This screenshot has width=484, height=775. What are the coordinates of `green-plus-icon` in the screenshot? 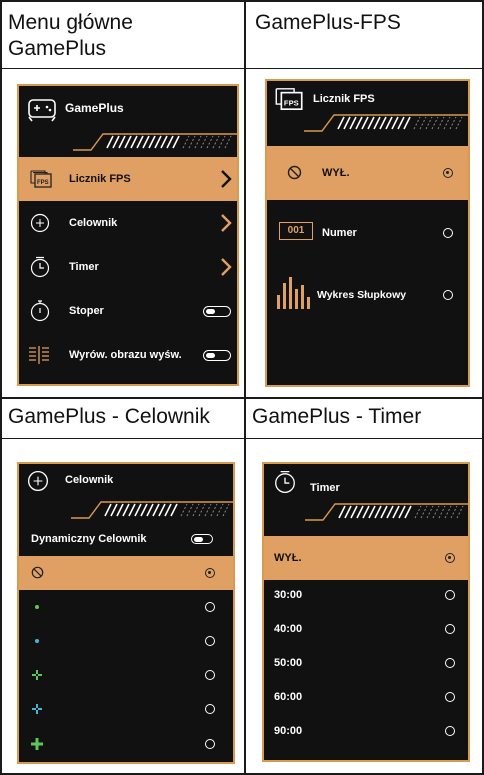 It's located at (37, 744).